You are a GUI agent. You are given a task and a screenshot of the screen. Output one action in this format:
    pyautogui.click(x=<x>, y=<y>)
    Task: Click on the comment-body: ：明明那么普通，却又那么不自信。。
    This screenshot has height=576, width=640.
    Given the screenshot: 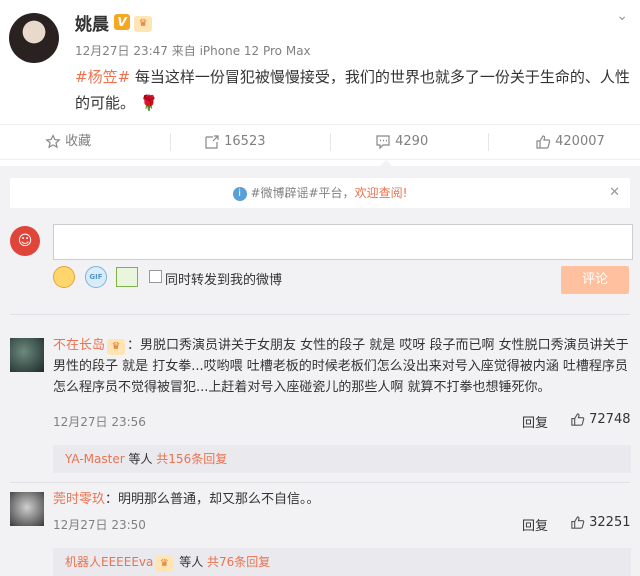 What is the action you would take?
    pyautogui.click(x=212, y=499)
    